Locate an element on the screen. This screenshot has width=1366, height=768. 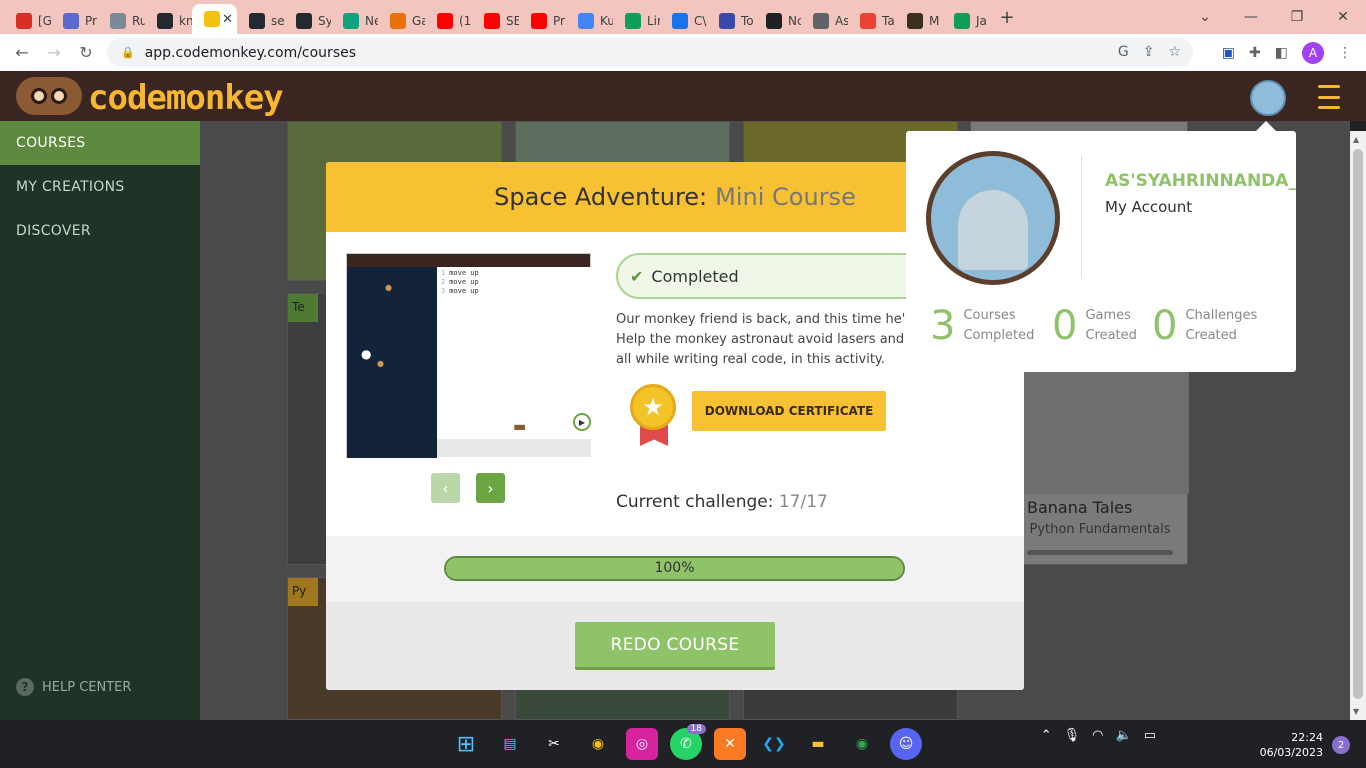
scroll-up-icon: ▲ is located at coordinates (1356, 139).